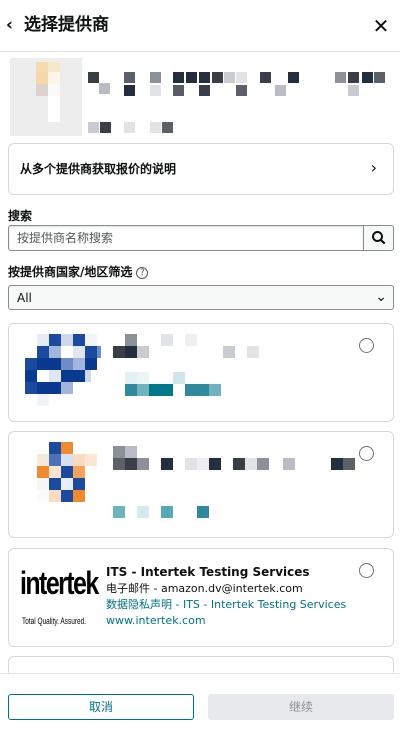  Describe the element at coordinates (70, 272) in the screenshot. I see `country-filter-label-text: 按提供商国家/地区筛选` at that location.